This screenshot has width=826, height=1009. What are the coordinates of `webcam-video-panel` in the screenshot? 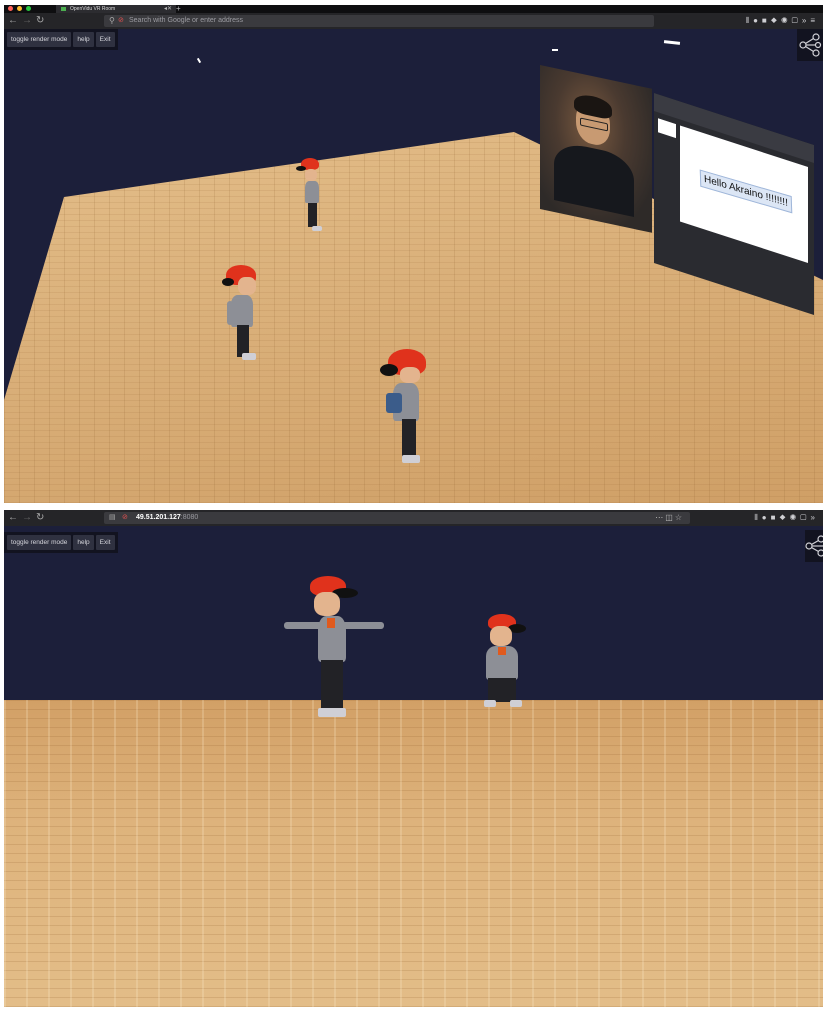 It's located at (596, 149).